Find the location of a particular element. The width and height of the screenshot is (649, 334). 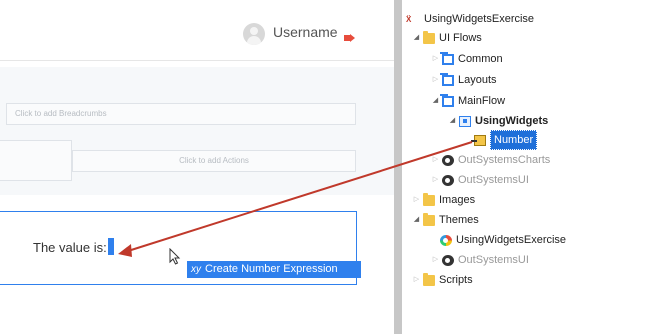

avatar-head is located at coordinates (254, 31).